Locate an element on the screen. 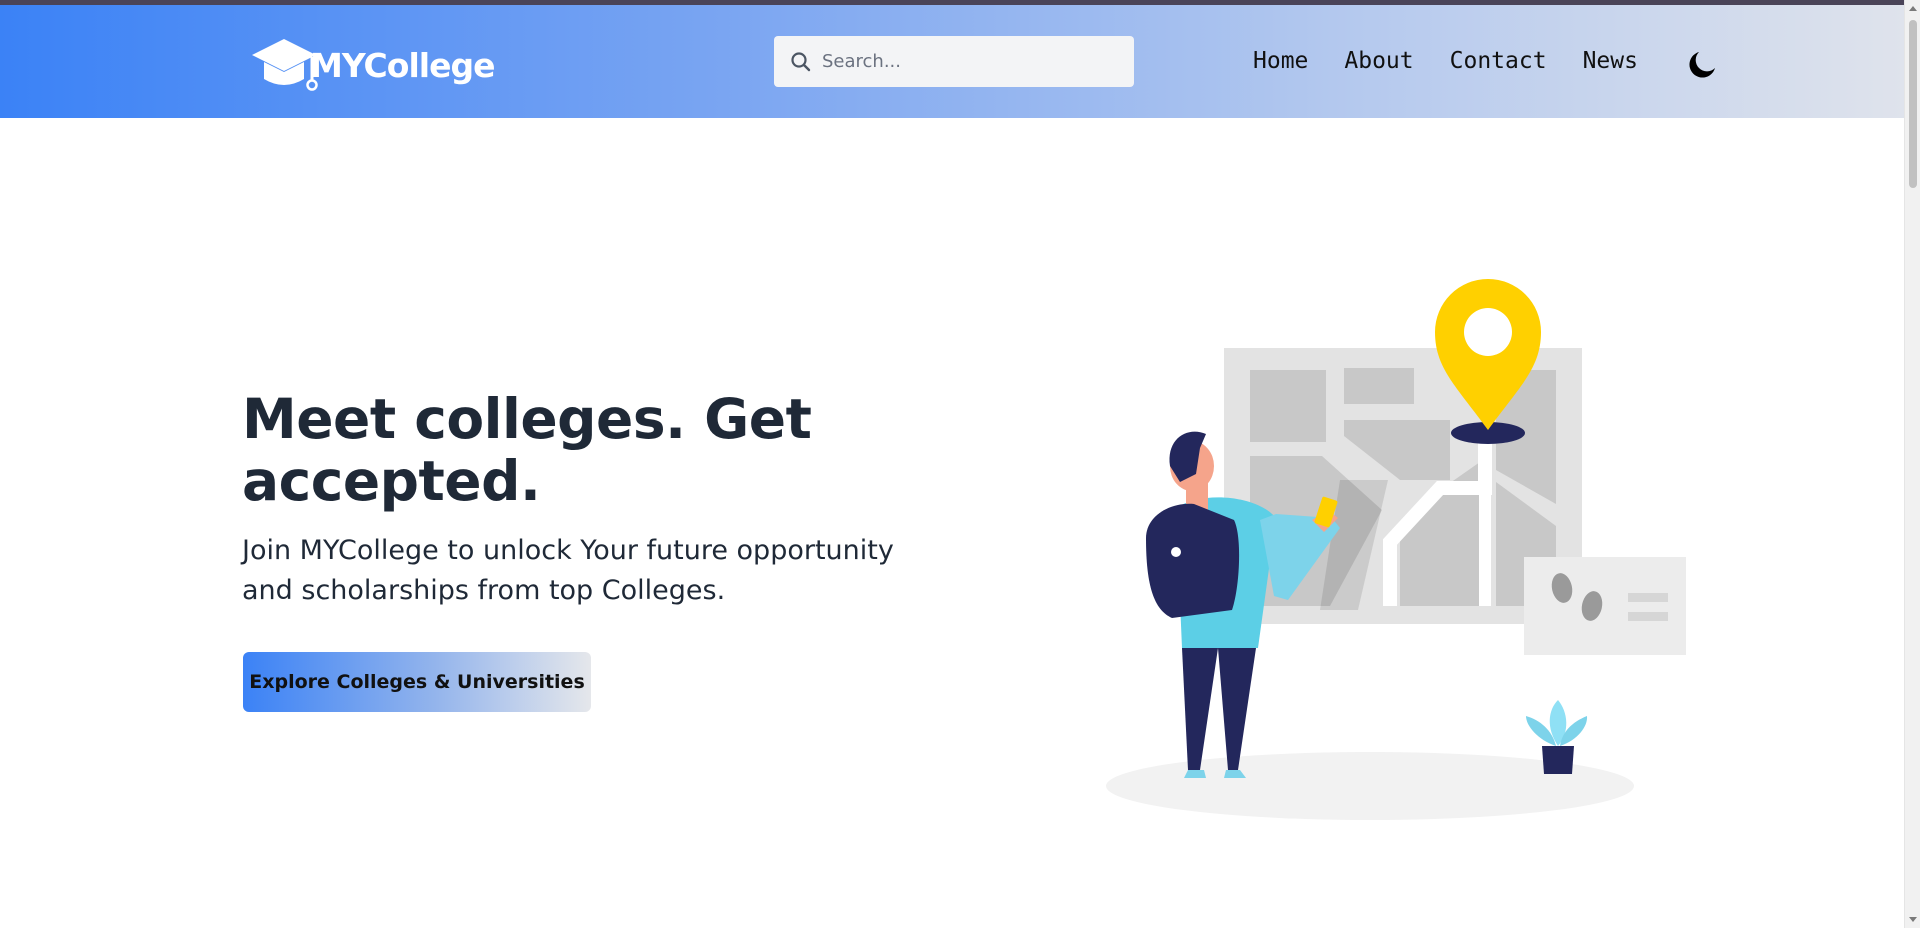 Image resolution: width=1920 pixels, height=928 pixels. nav-home: Home is located at coordinates (1280, 61).